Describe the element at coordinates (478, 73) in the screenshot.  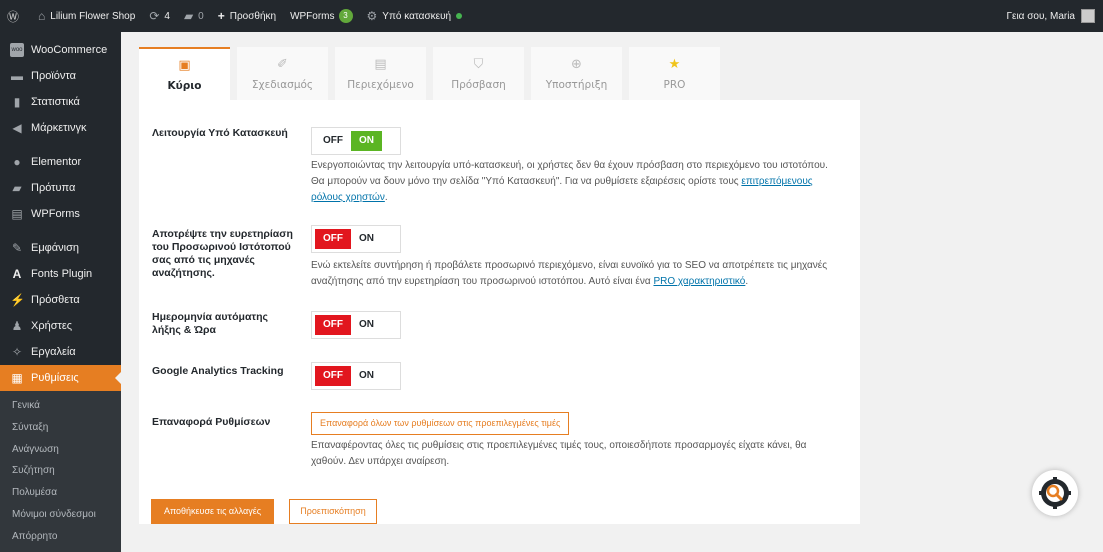
I see `tab-access: ⛉ Πρόσβαση` at that location.